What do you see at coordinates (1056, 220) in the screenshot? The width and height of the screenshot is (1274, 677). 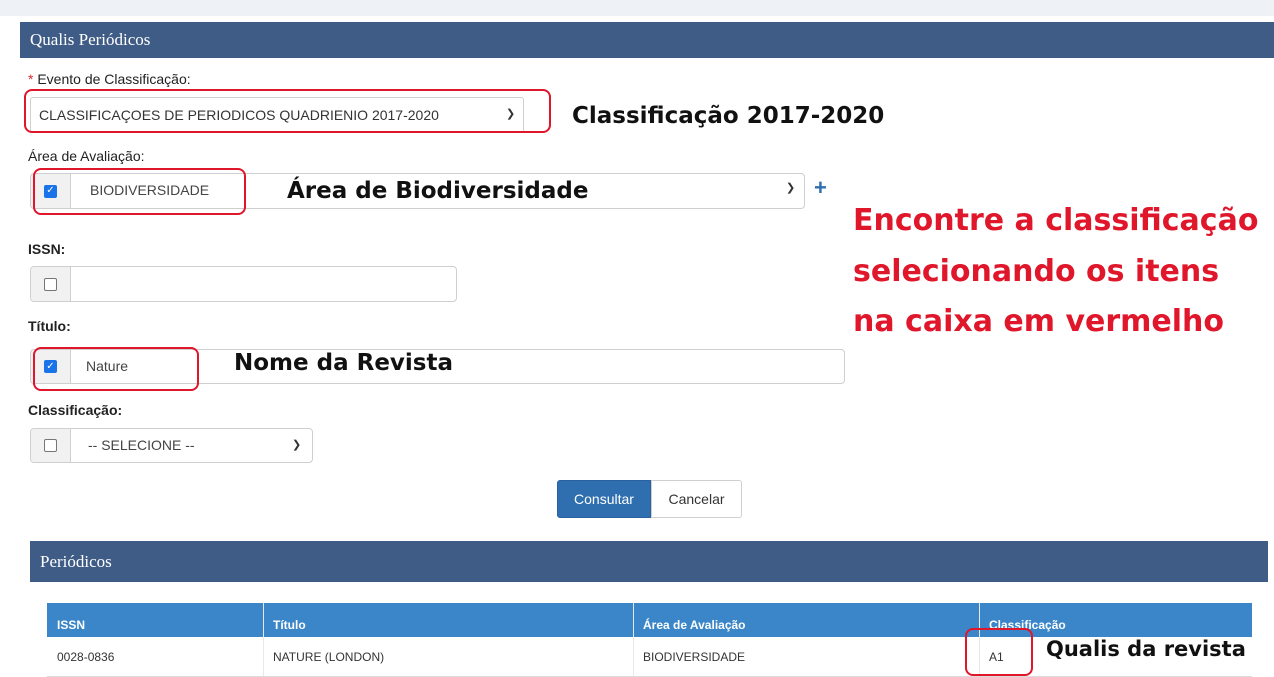 I see `instruction-line-1: Encontre a classificação` at bounding box center [1056, 220].